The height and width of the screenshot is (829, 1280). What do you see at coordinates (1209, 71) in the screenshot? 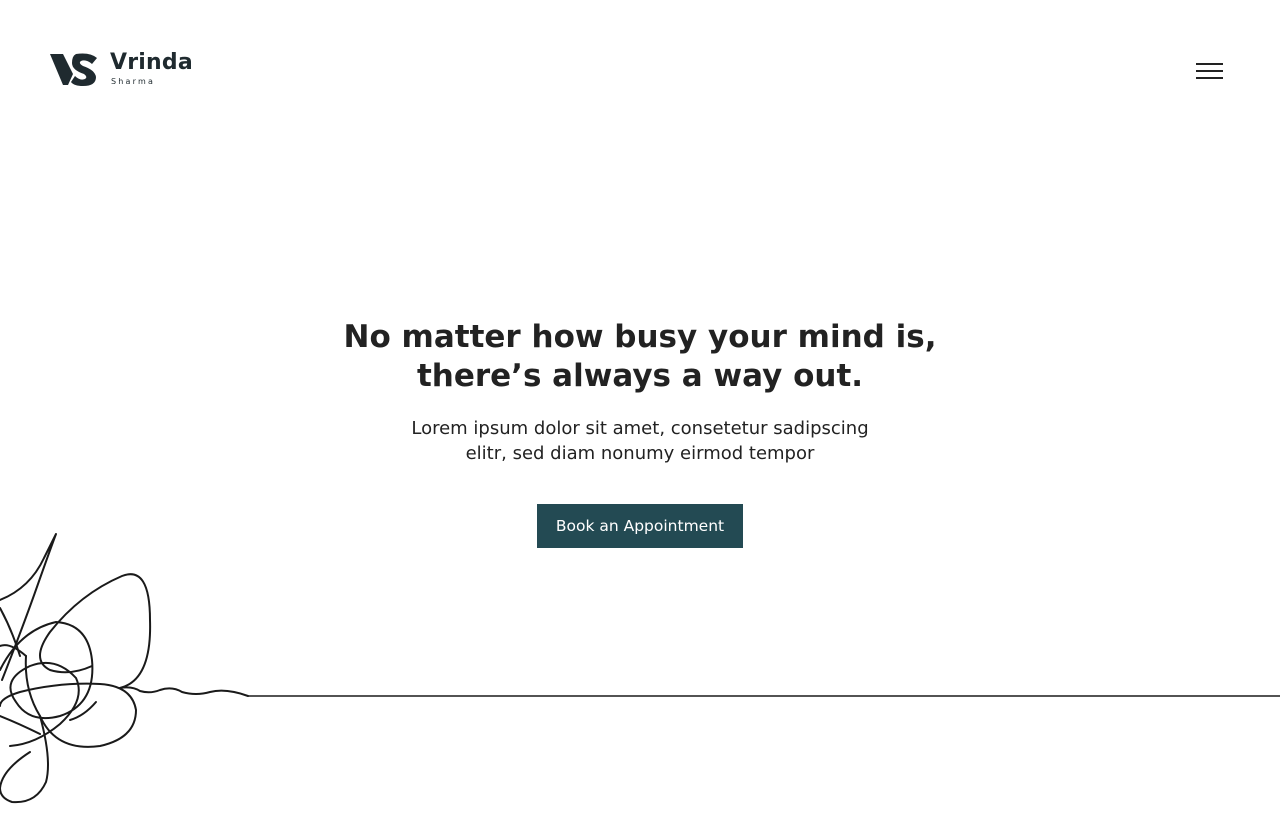
I see `hamburger-menu-icon` at bounding box center [1209, 71].